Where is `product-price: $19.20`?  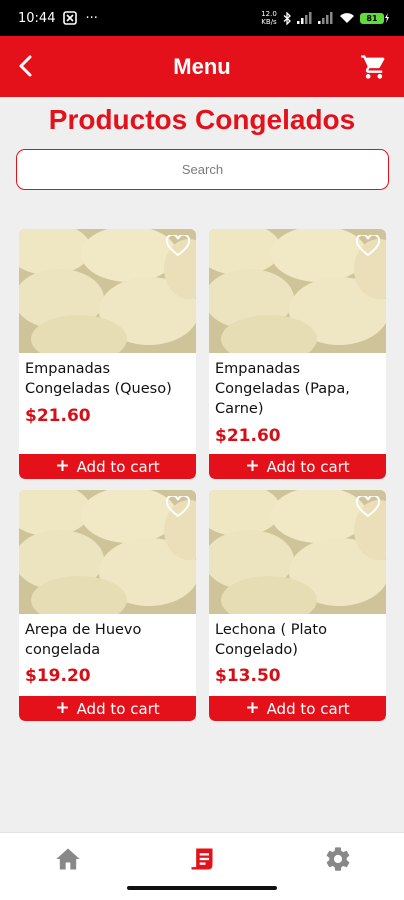 product-price: $19.20 is located at coordinates (58, 676).